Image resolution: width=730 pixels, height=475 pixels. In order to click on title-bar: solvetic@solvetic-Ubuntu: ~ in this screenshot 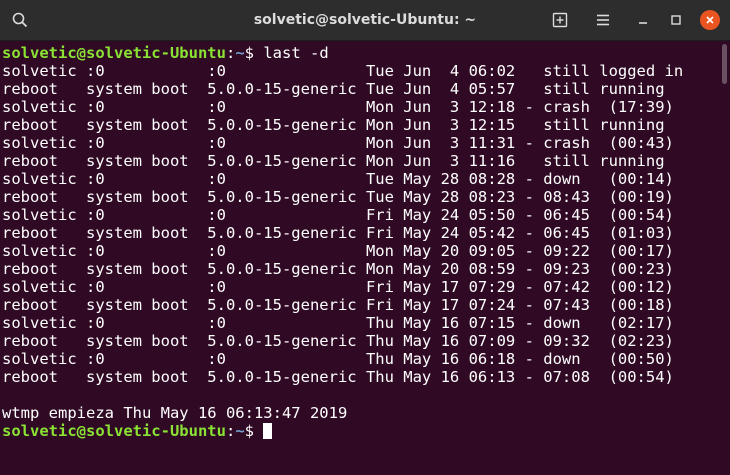, I will do `click(365, 20)`.